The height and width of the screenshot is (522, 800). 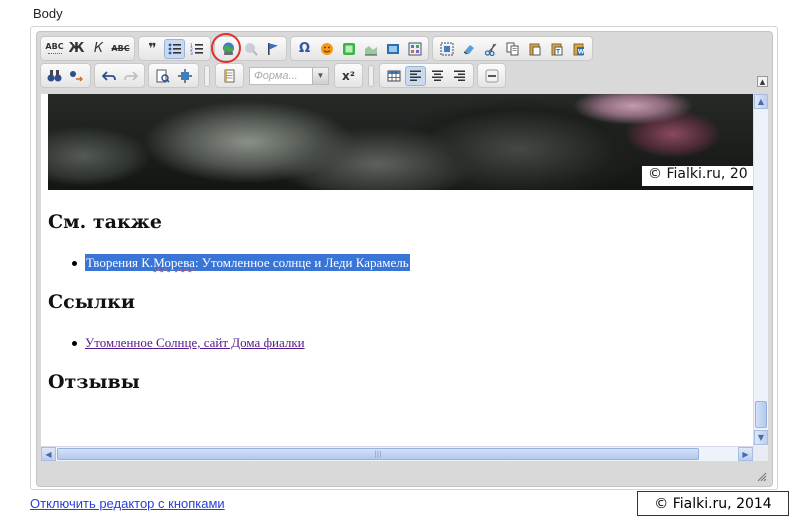 I want to click on selected-link-text-1: Творения К., so click(x=120, y=262).